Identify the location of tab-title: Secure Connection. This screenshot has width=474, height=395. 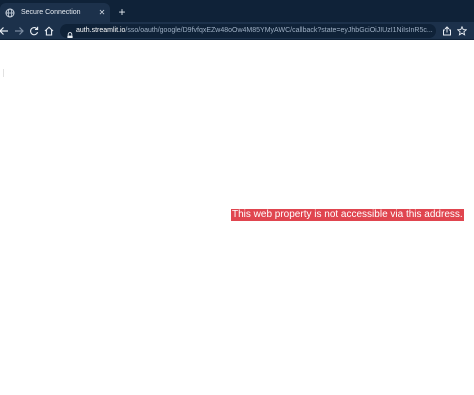
(51, 12).